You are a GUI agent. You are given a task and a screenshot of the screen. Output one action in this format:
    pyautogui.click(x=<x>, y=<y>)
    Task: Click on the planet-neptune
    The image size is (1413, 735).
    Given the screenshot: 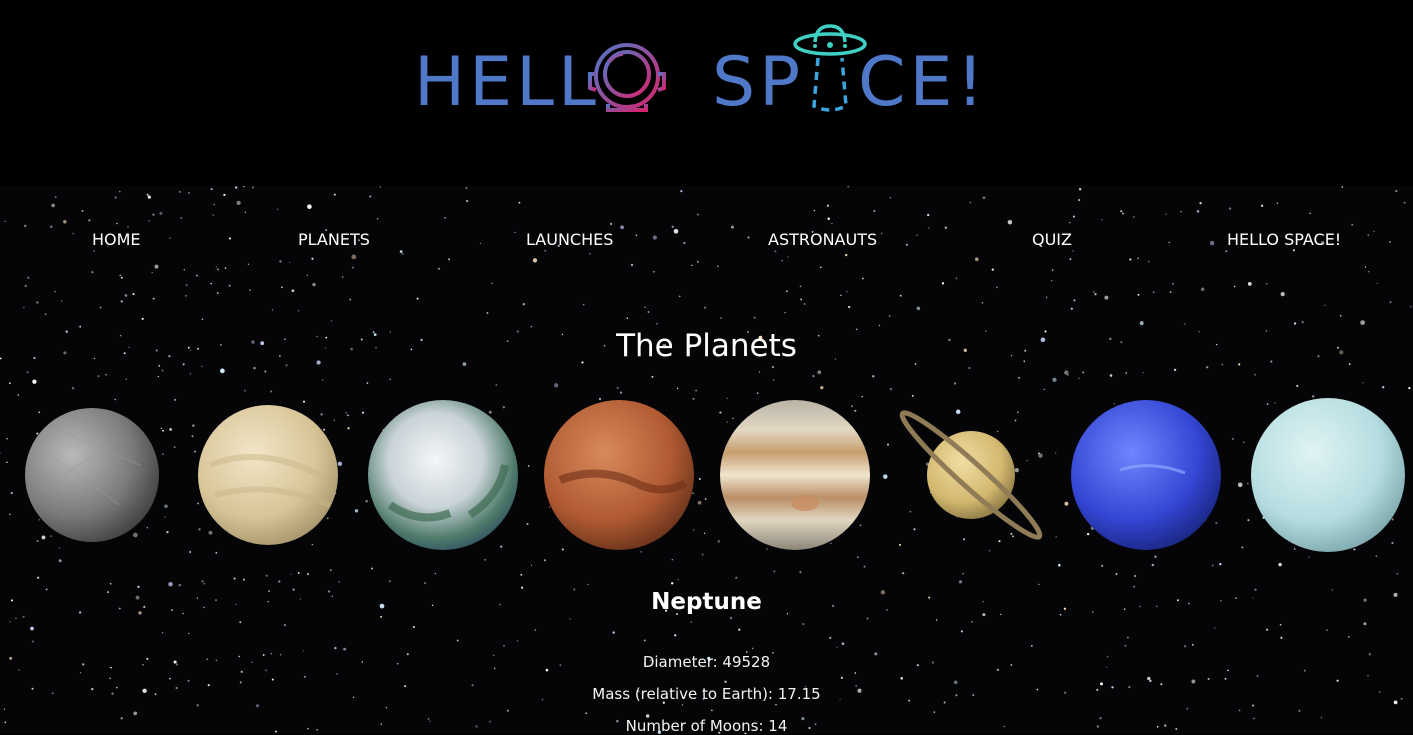 What is the action you would take?
    pyautogui.click(x=1146, y=475)
    